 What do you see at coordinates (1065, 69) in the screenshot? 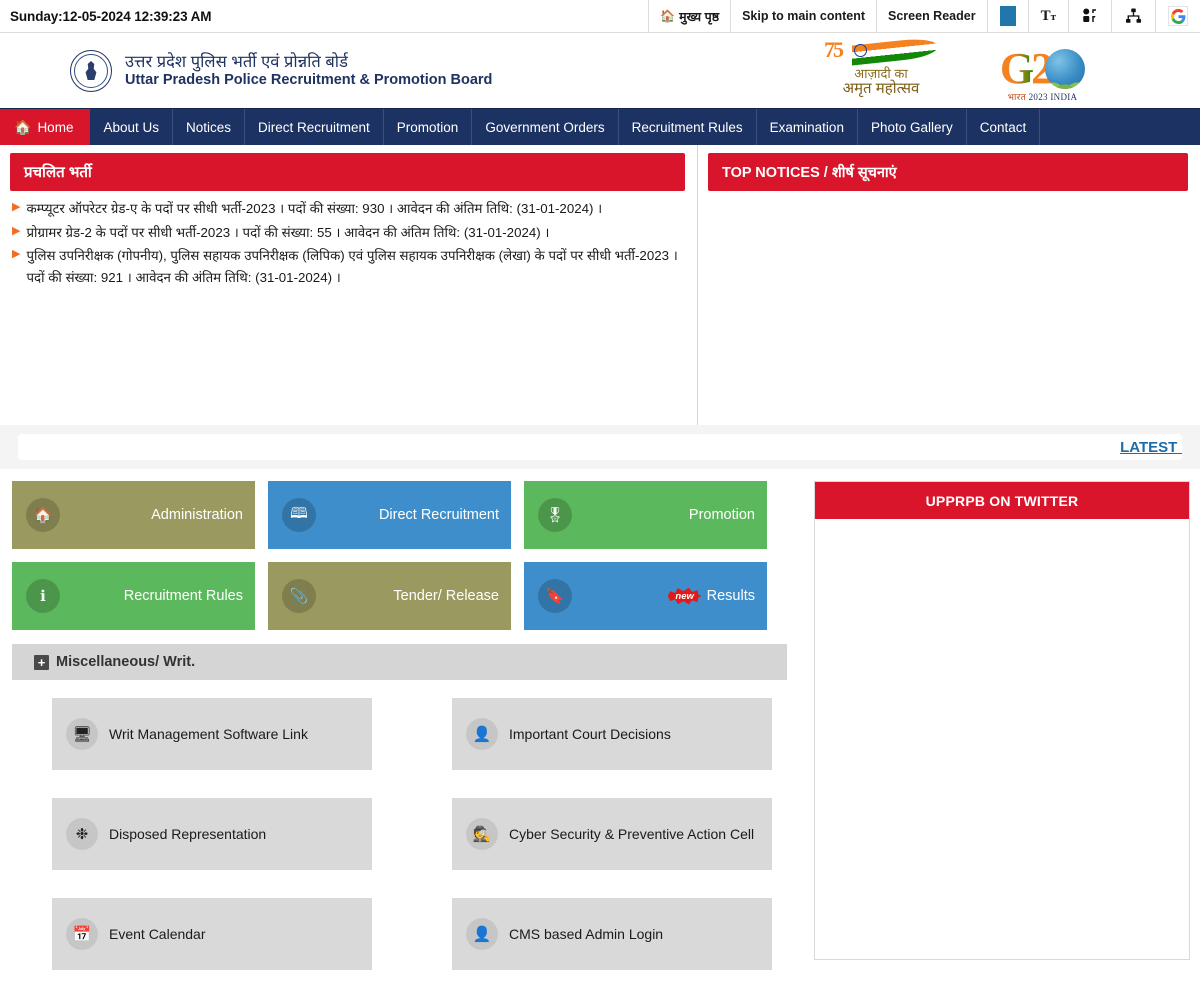
I see `g20-globe-lotus-icon` at bounding box center [1065, 69].